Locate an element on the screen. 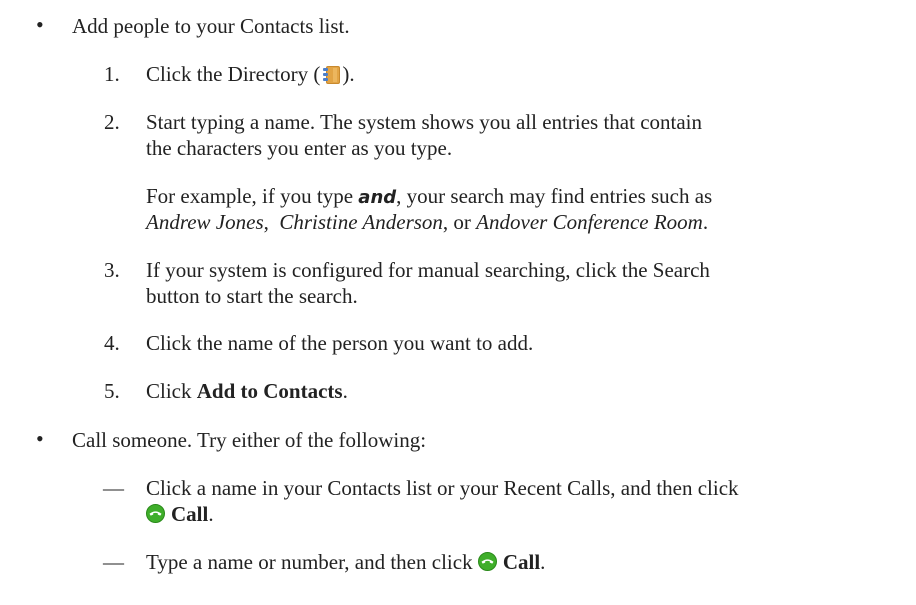 The height and width of the screenshot is (605, 916). example-p2: , your search may find entries such as is located at coordinates (554, 196).